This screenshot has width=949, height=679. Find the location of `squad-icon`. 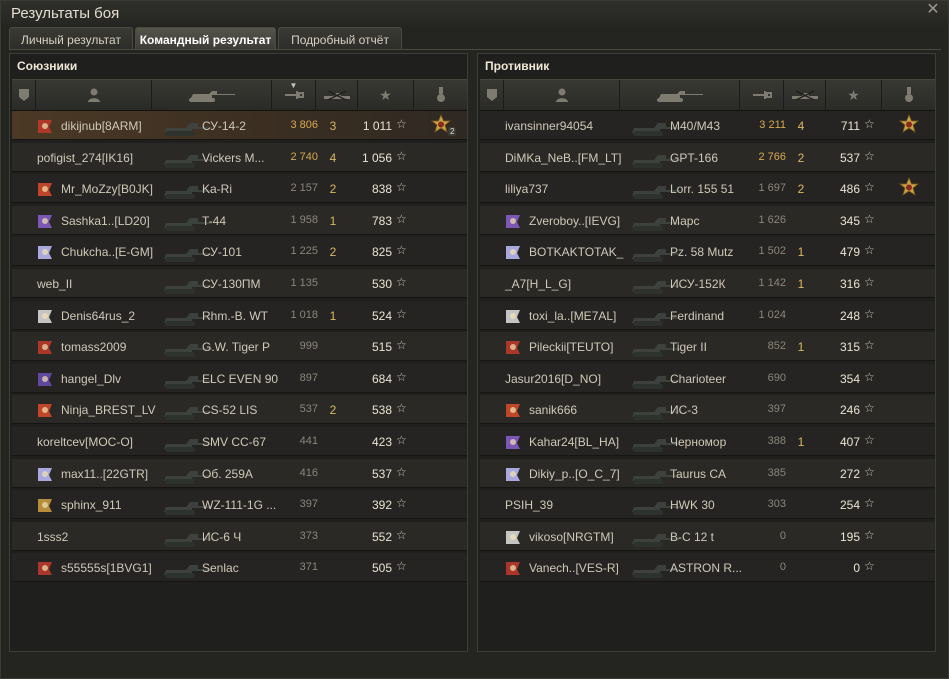

squad-icon is located at coordinates (23, 95).